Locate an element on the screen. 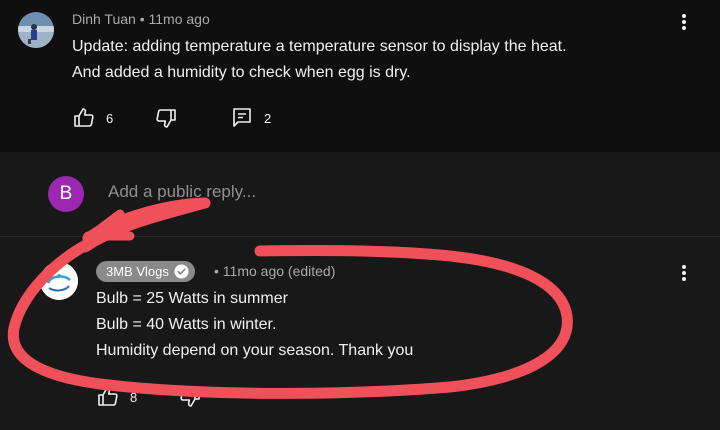  reply-time: • 11mo ago (edited) is located at coordinates (274, 271).